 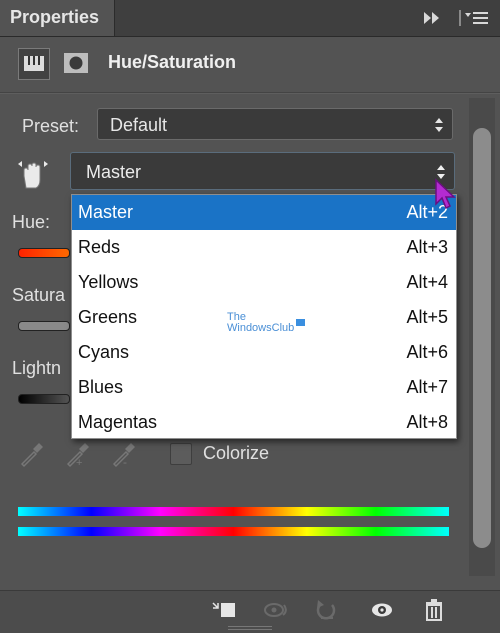 I want to click on channel-option-name: Blues, so click(x=101, y=387).